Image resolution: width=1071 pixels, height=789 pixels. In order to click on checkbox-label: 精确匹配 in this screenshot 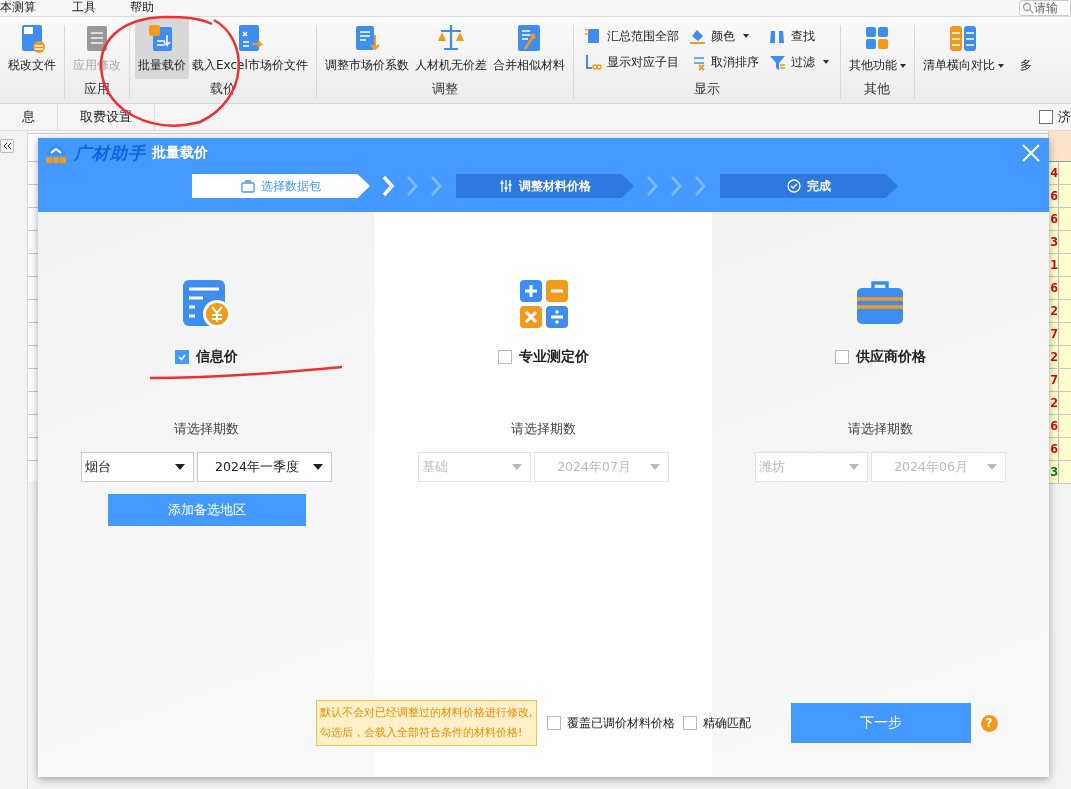, I will do `click(726, 723)`.